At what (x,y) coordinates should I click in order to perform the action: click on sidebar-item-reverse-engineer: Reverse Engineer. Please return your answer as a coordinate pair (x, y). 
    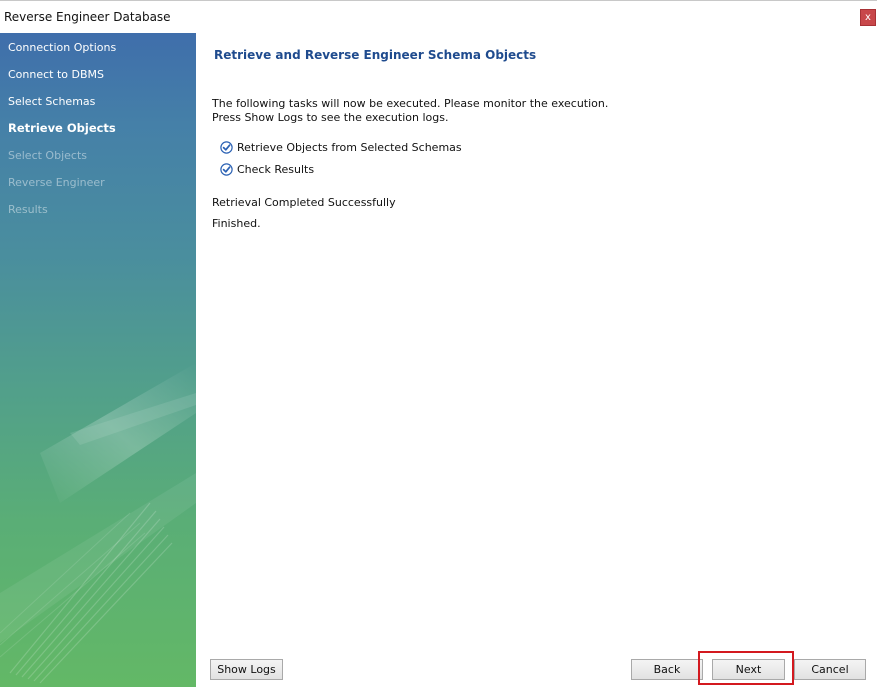
    Looking at the image, I should click on (56, 182).